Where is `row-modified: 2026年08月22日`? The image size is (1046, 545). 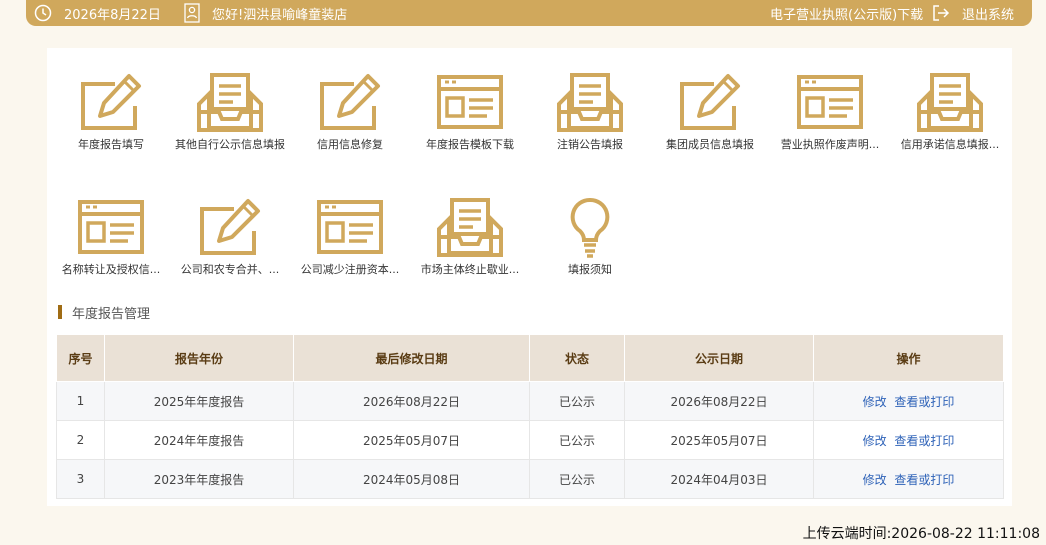 row-modified: 2026年08月22日 is located at coordinates (411, 401).